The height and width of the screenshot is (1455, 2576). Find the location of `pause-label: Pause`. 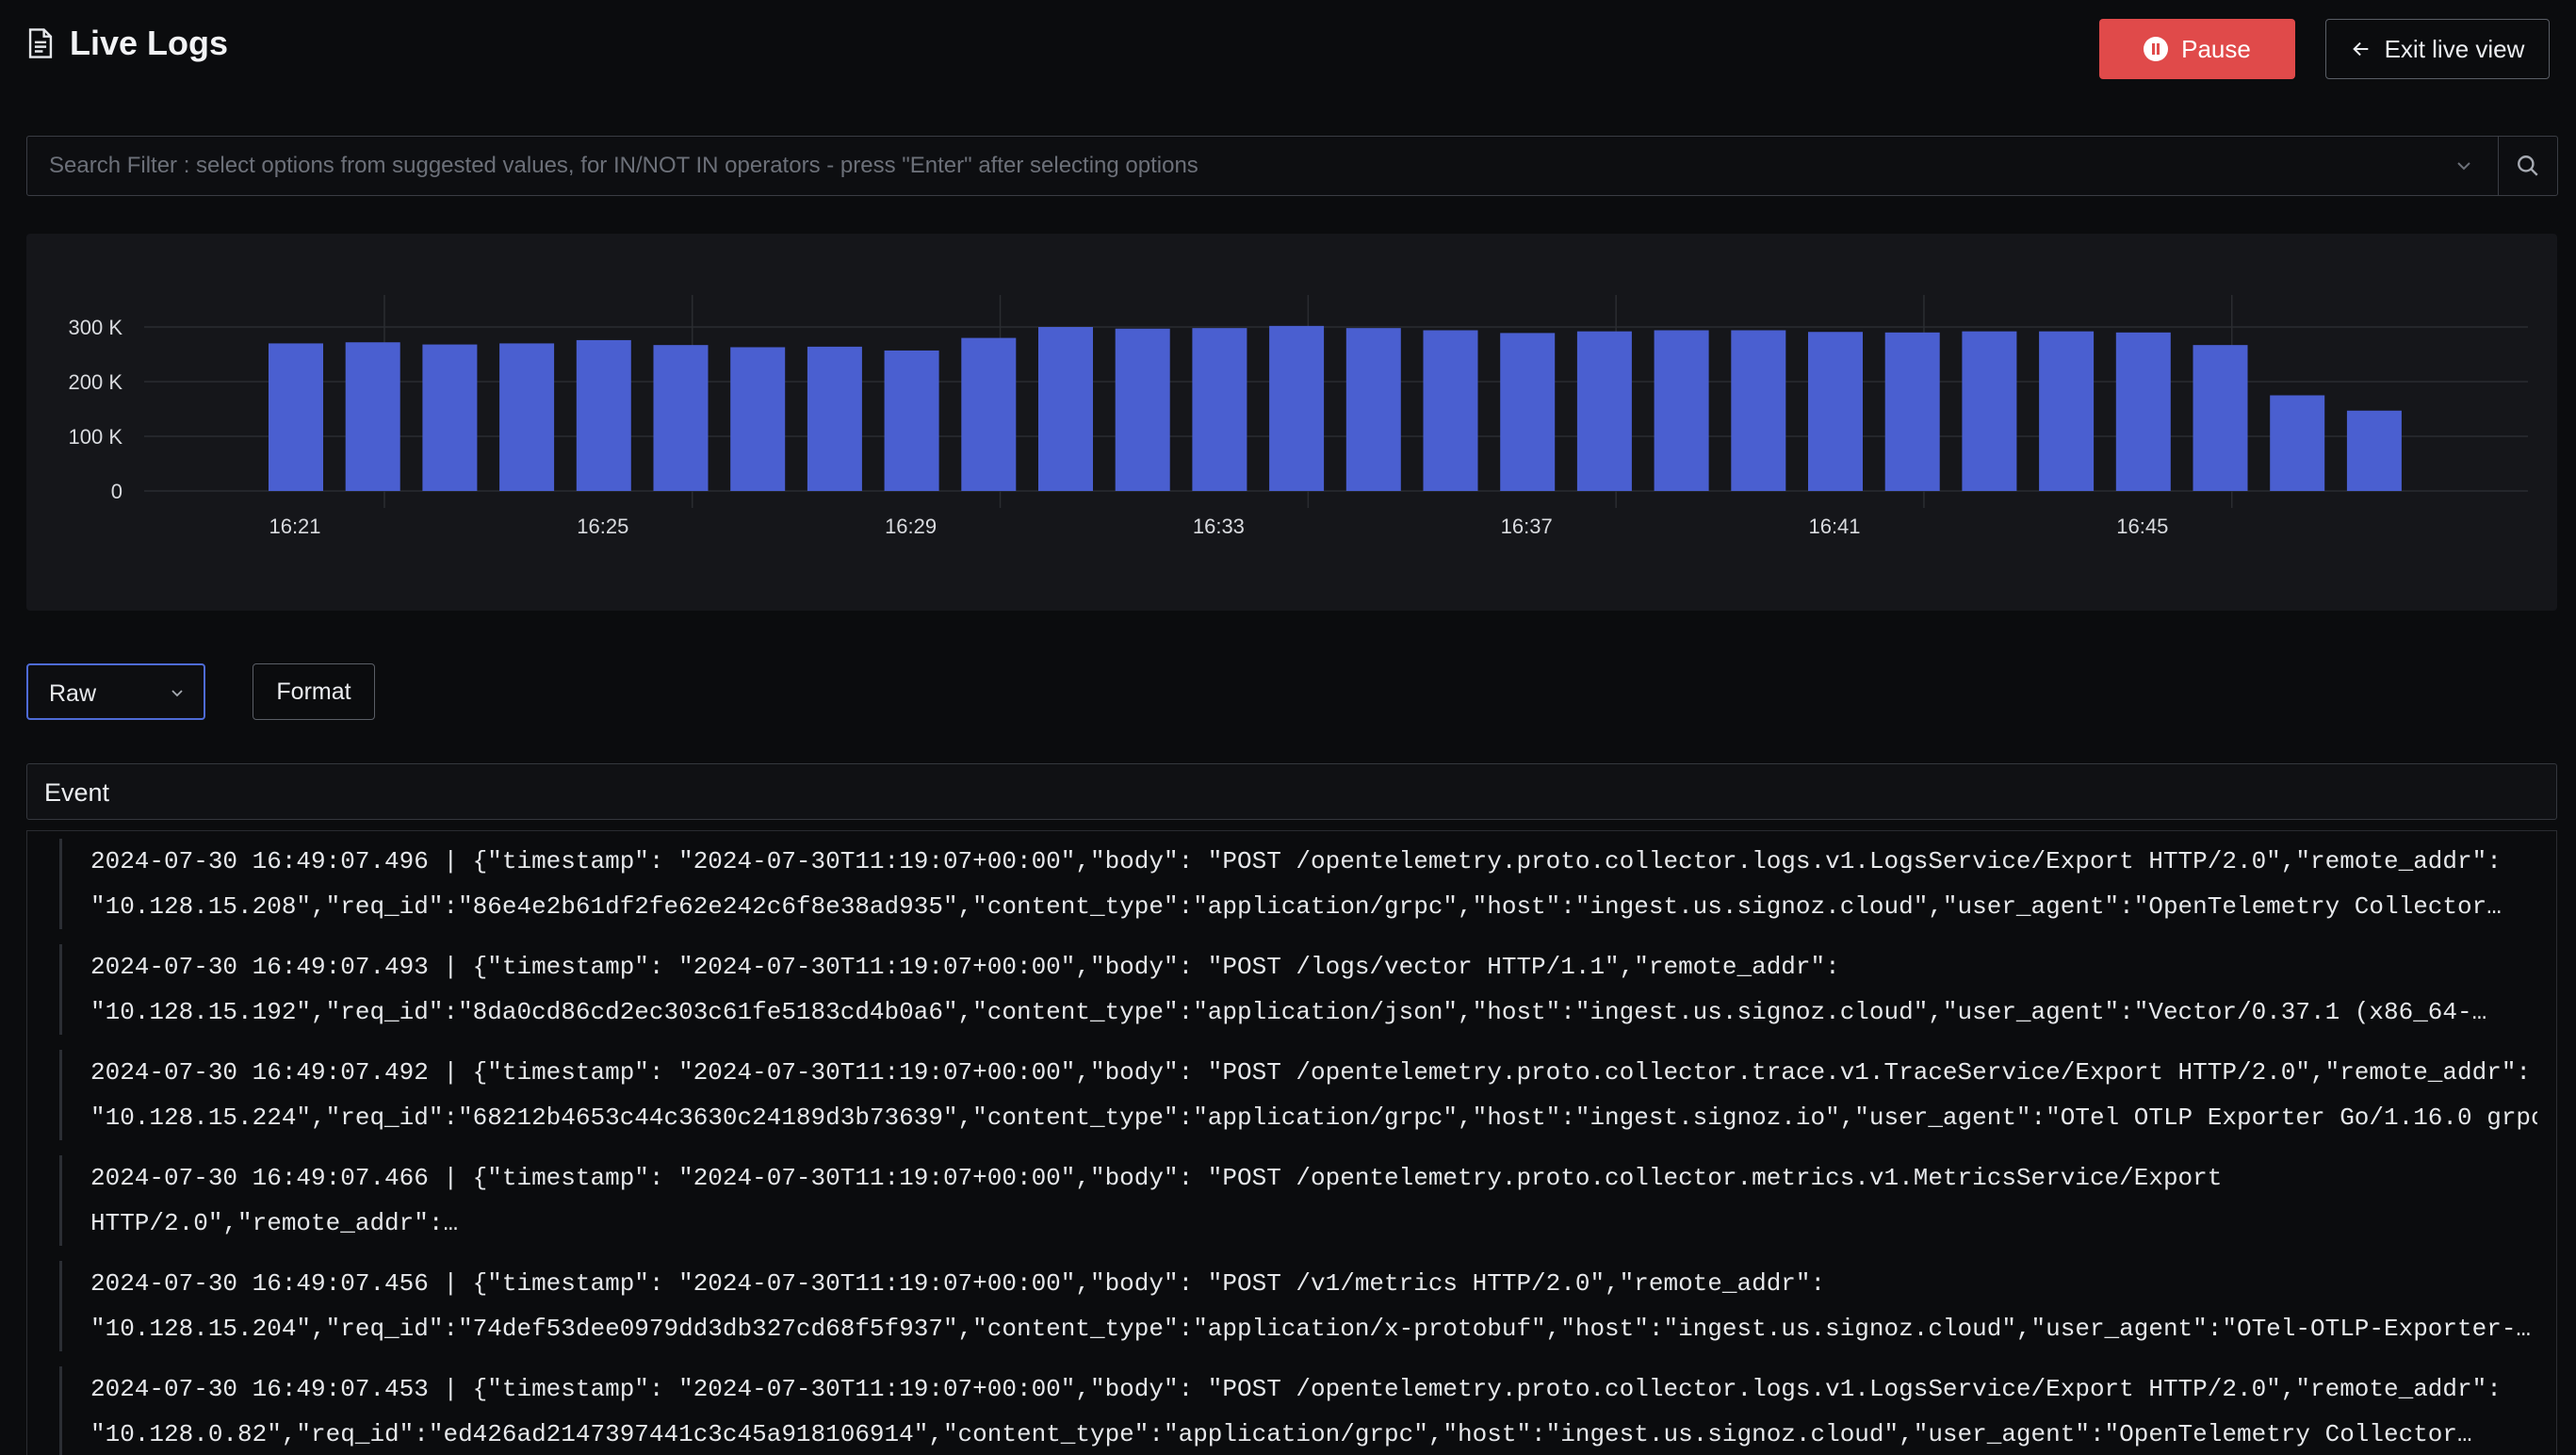

pause-label: Pause is located at coordinates (2216, 48).